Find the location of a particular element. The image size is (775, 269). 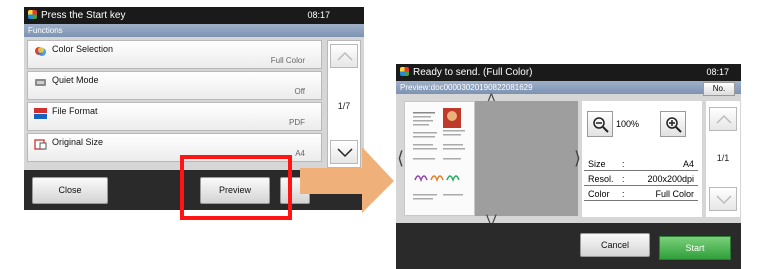

bottom-bar: Cancel Start is located at coordinates (568, 246).